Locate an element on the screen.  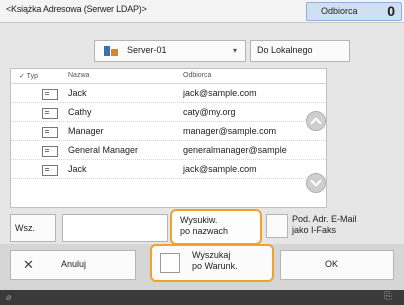
row-recipient: caty@my.org is located at coordinates (209, 112).